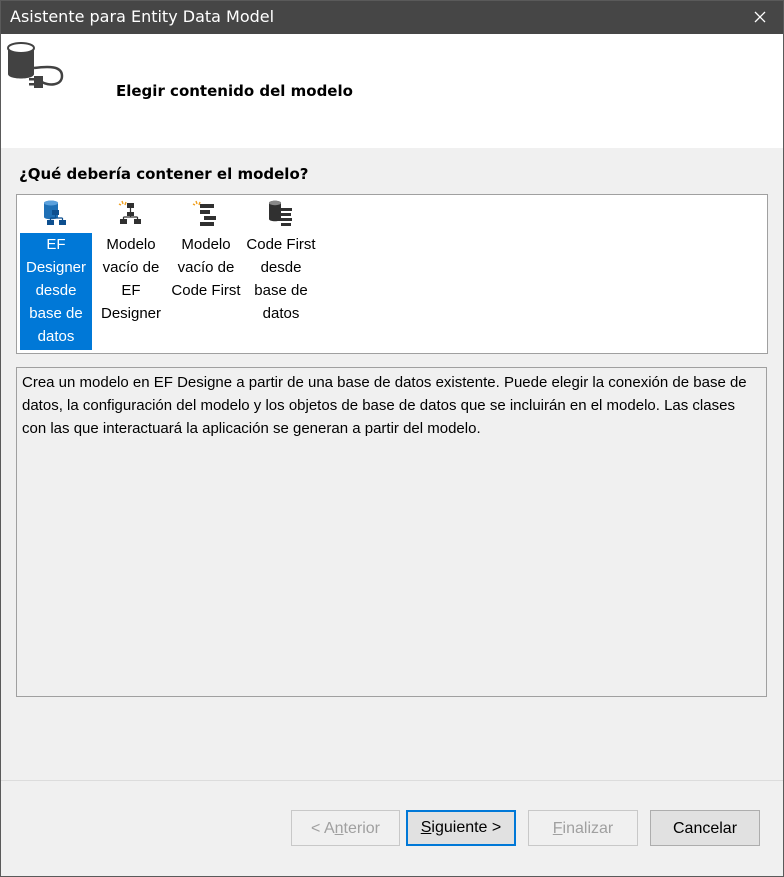  I want to click on empty-code-first-icon, so click(204, 213).